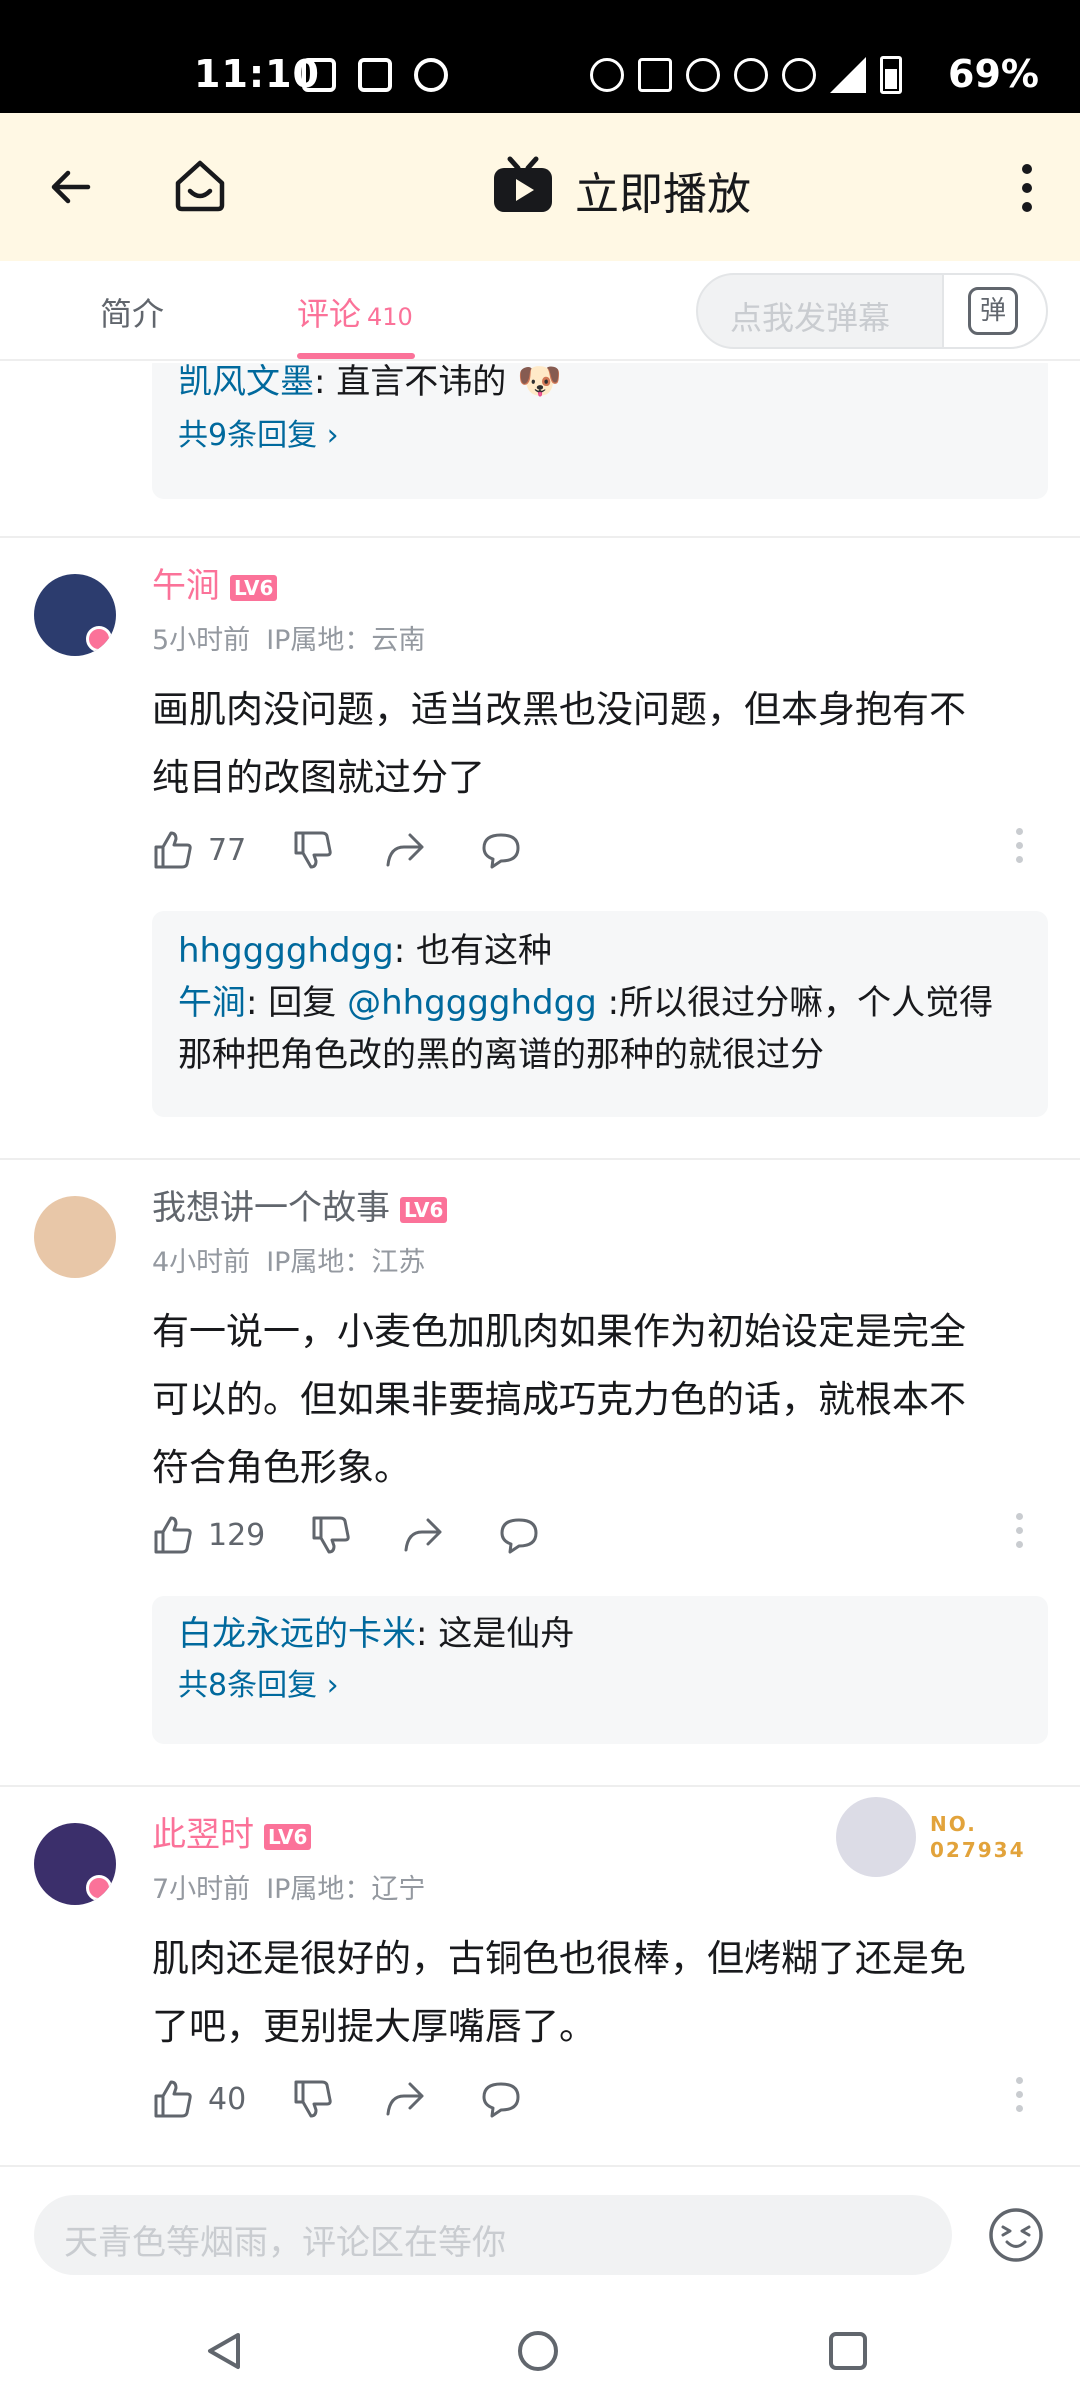 The height and width of the screenshot is (2400, 1080). Describe the element at coordinates (356, 356) in the screenshot. I see `active-tab-indicator` at that location.